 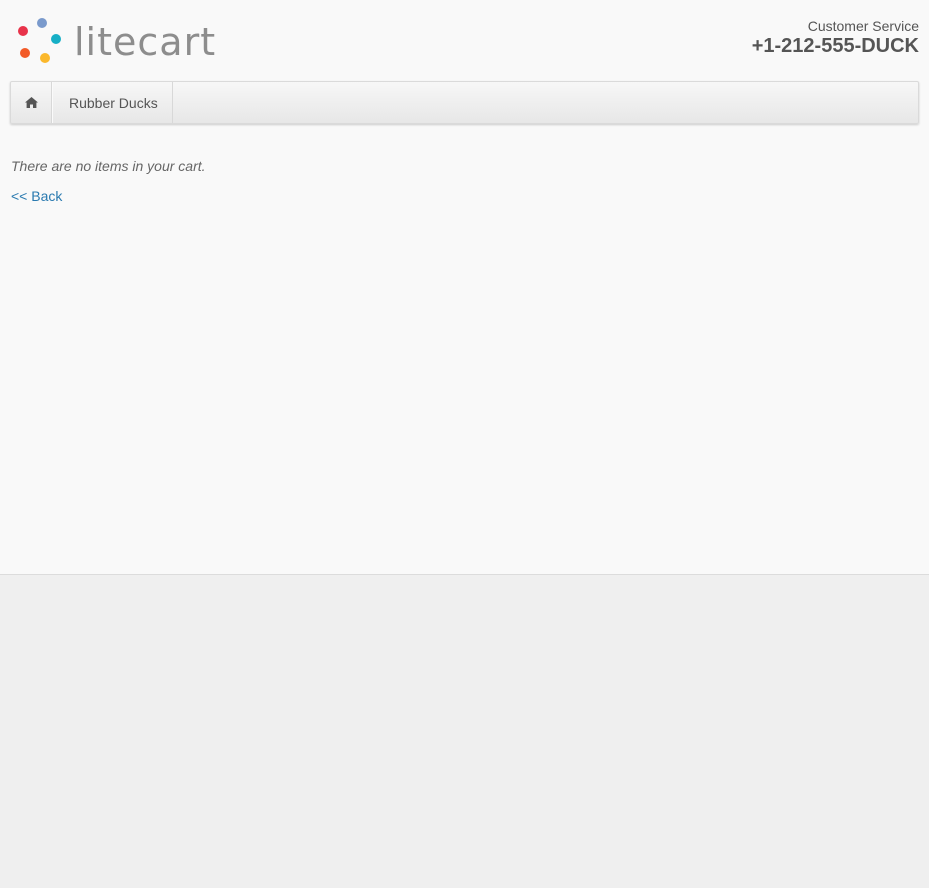 I want to click on home-icon, so click(x=31, y=102).